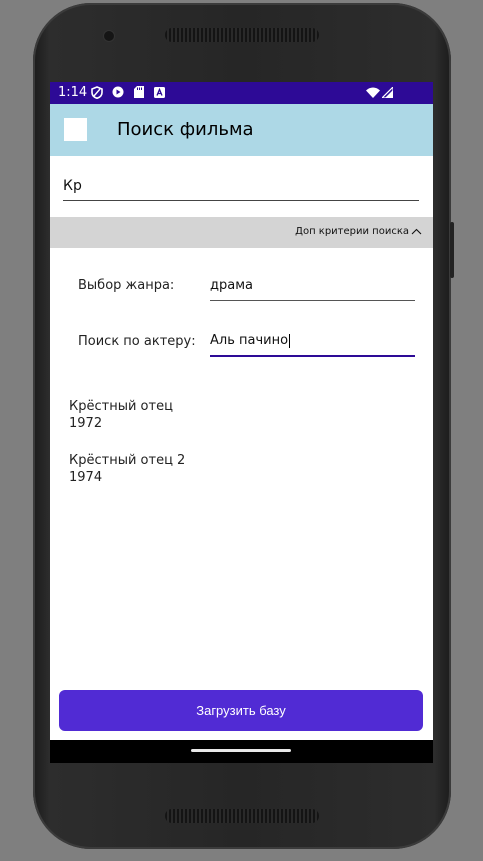 This screenshot has height=861, width=483. Describe the element at coordinates (118, 92) in the screenshot. I see `play-icon` at that location.